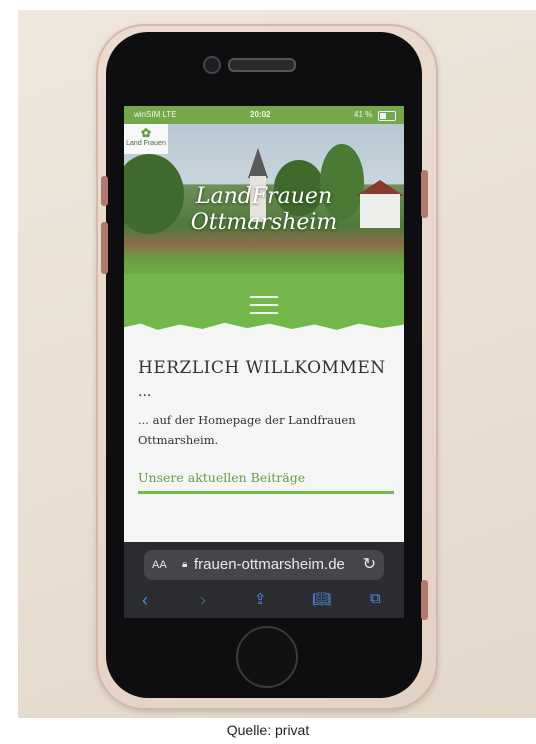  Describe the element at coordinates (321, 599) in the screenshot. I see `bookmarks-icon: 📖︎` at that location.